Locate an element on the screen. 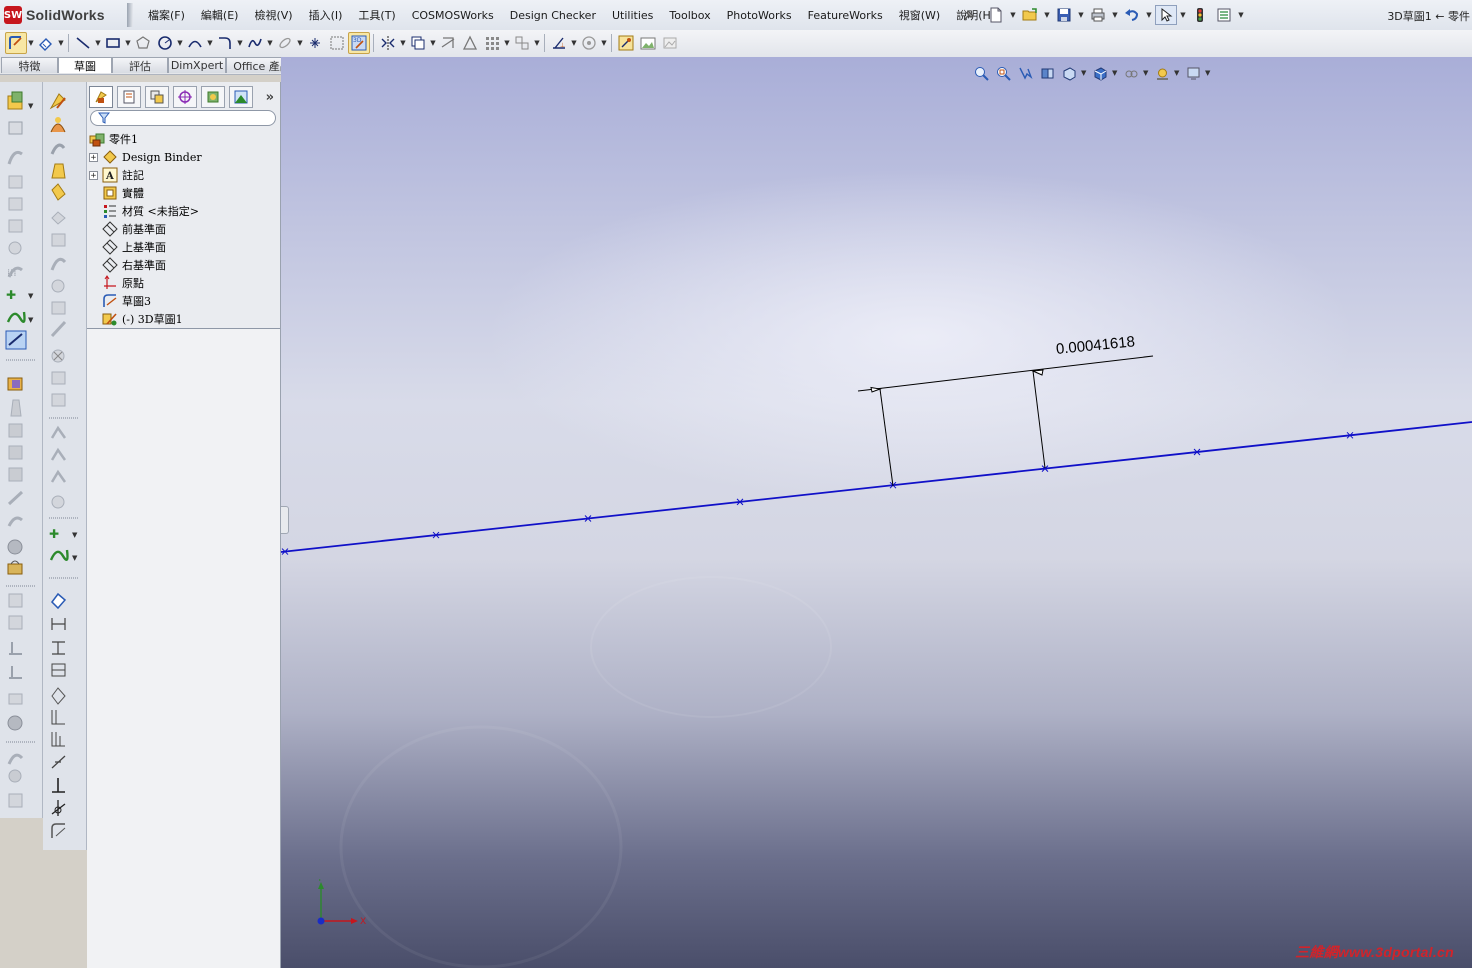  3d-sketch-tool-icon is located at coordinates (58, 125).